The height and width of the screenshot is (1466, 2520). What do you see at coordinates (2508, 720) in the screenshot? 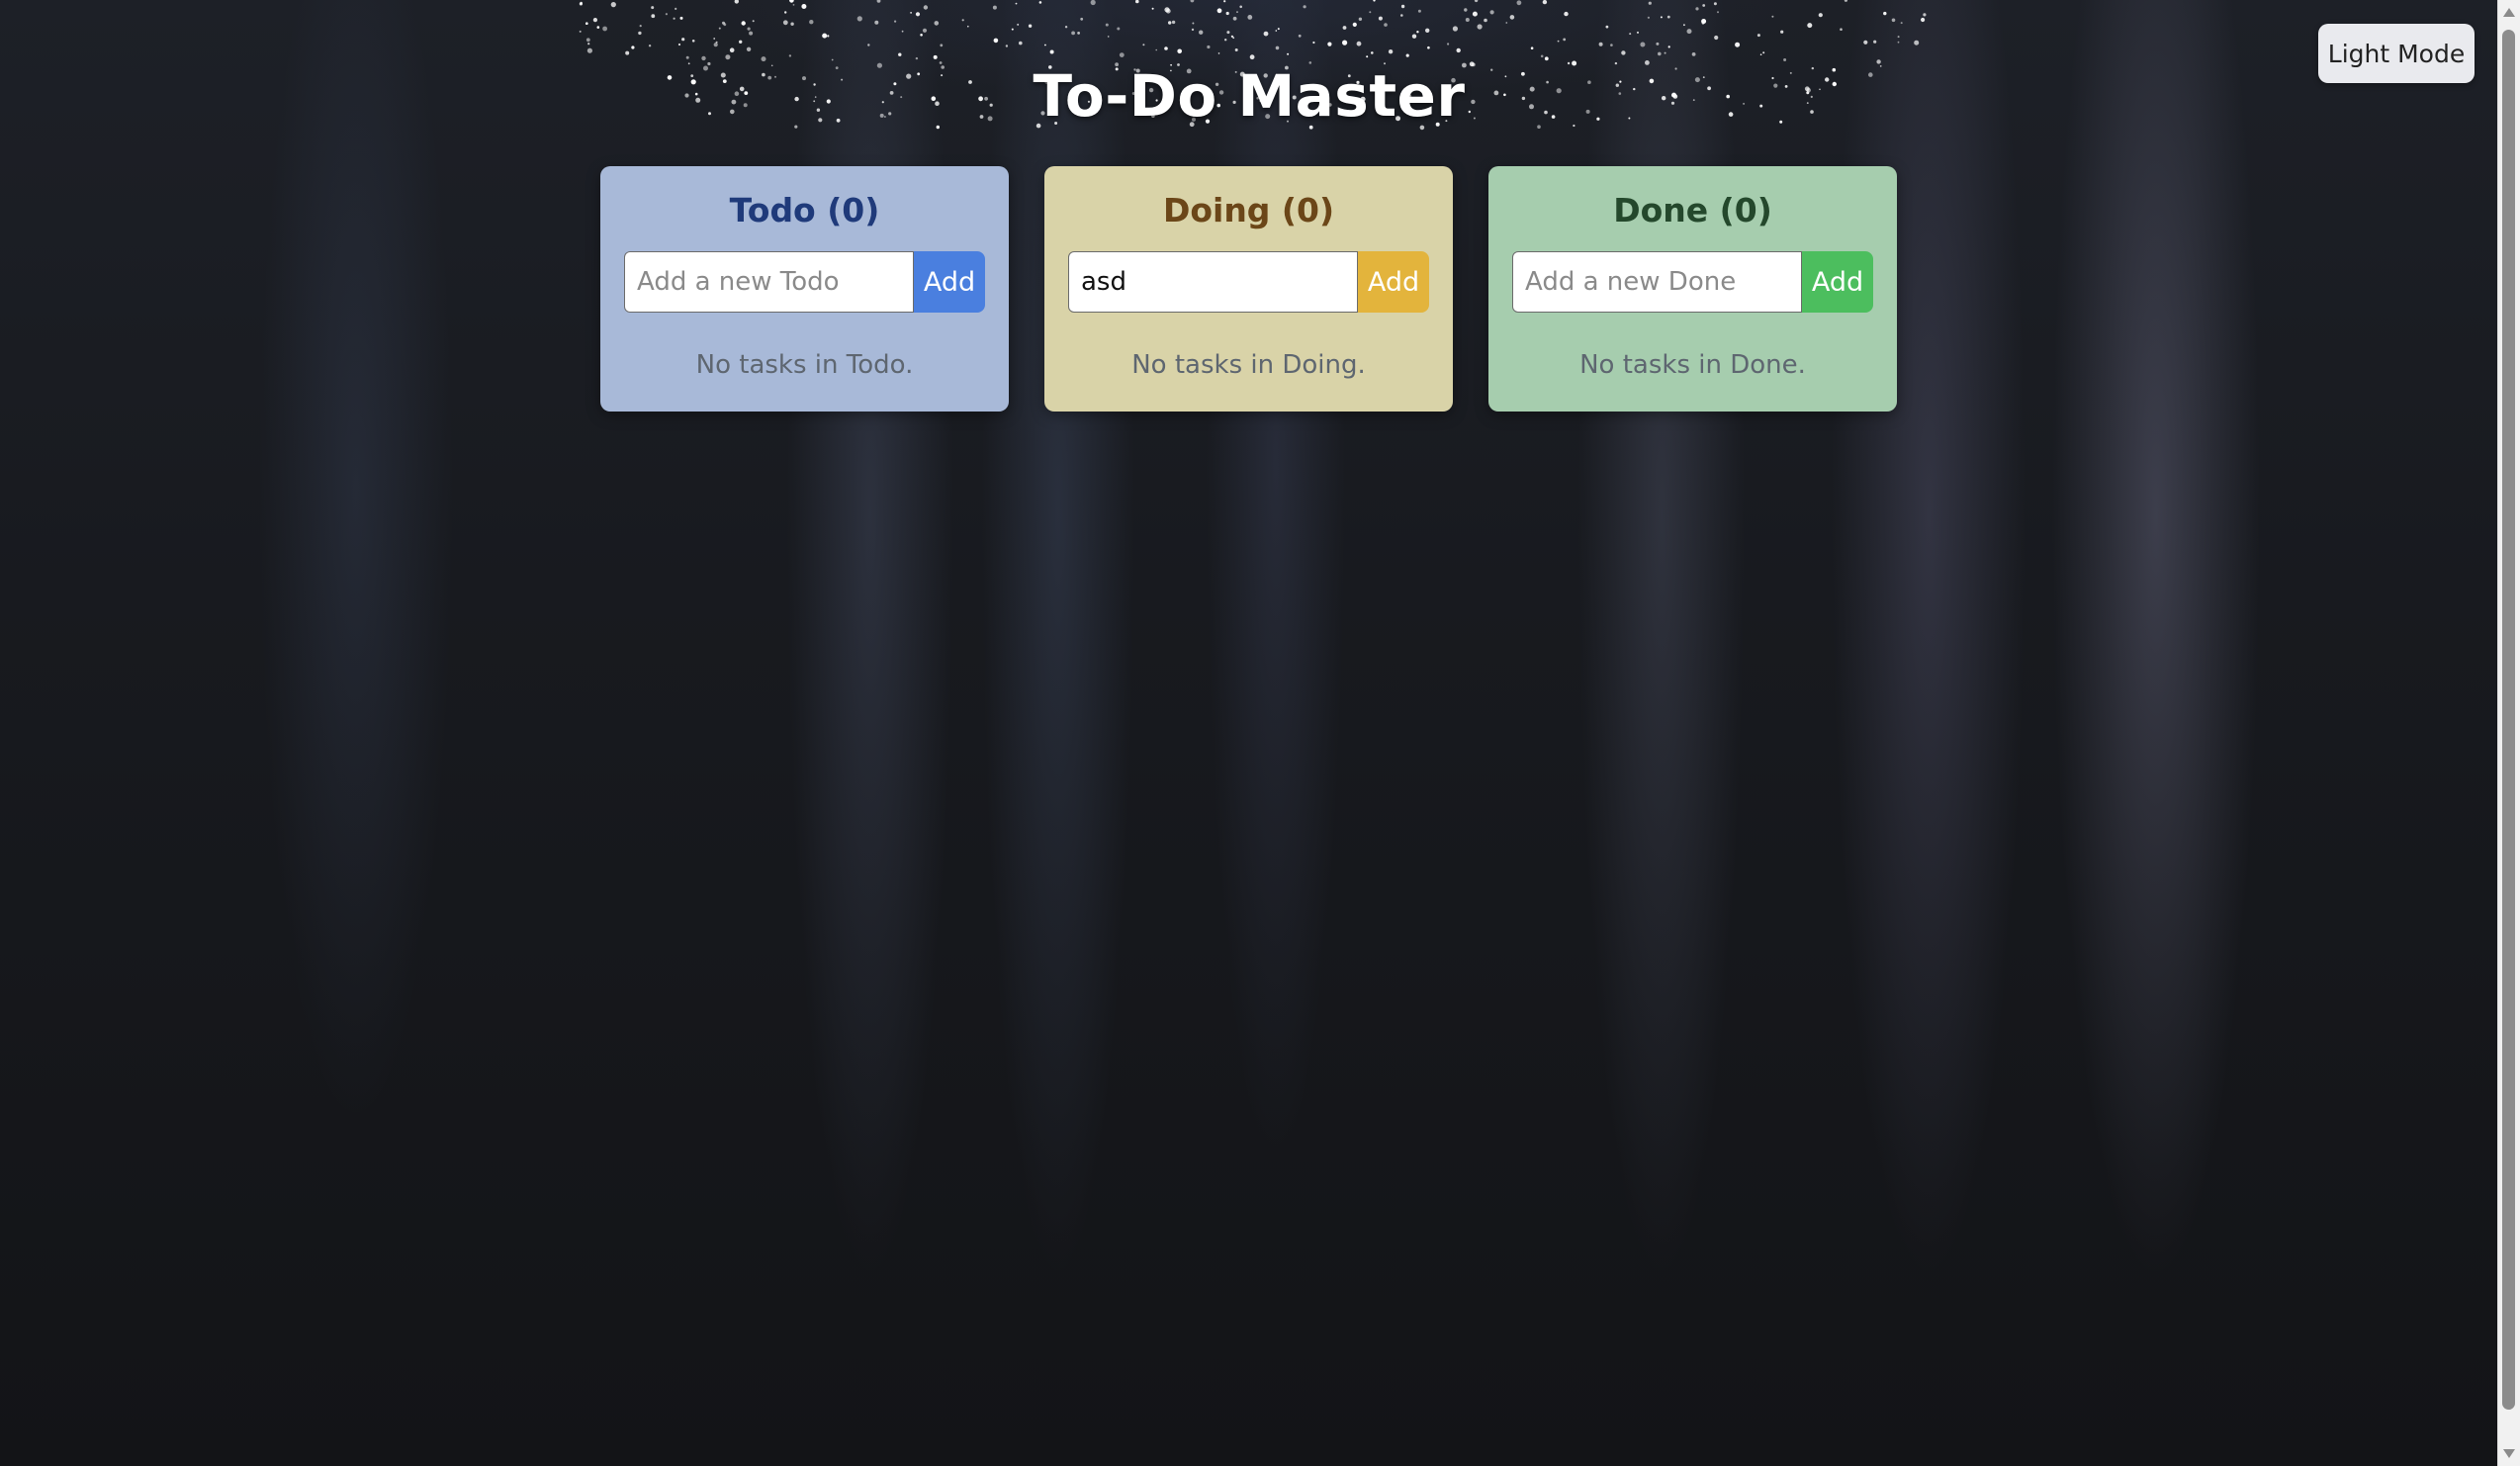
I see `scroll-thumb` at bounding box center [2508, 720].